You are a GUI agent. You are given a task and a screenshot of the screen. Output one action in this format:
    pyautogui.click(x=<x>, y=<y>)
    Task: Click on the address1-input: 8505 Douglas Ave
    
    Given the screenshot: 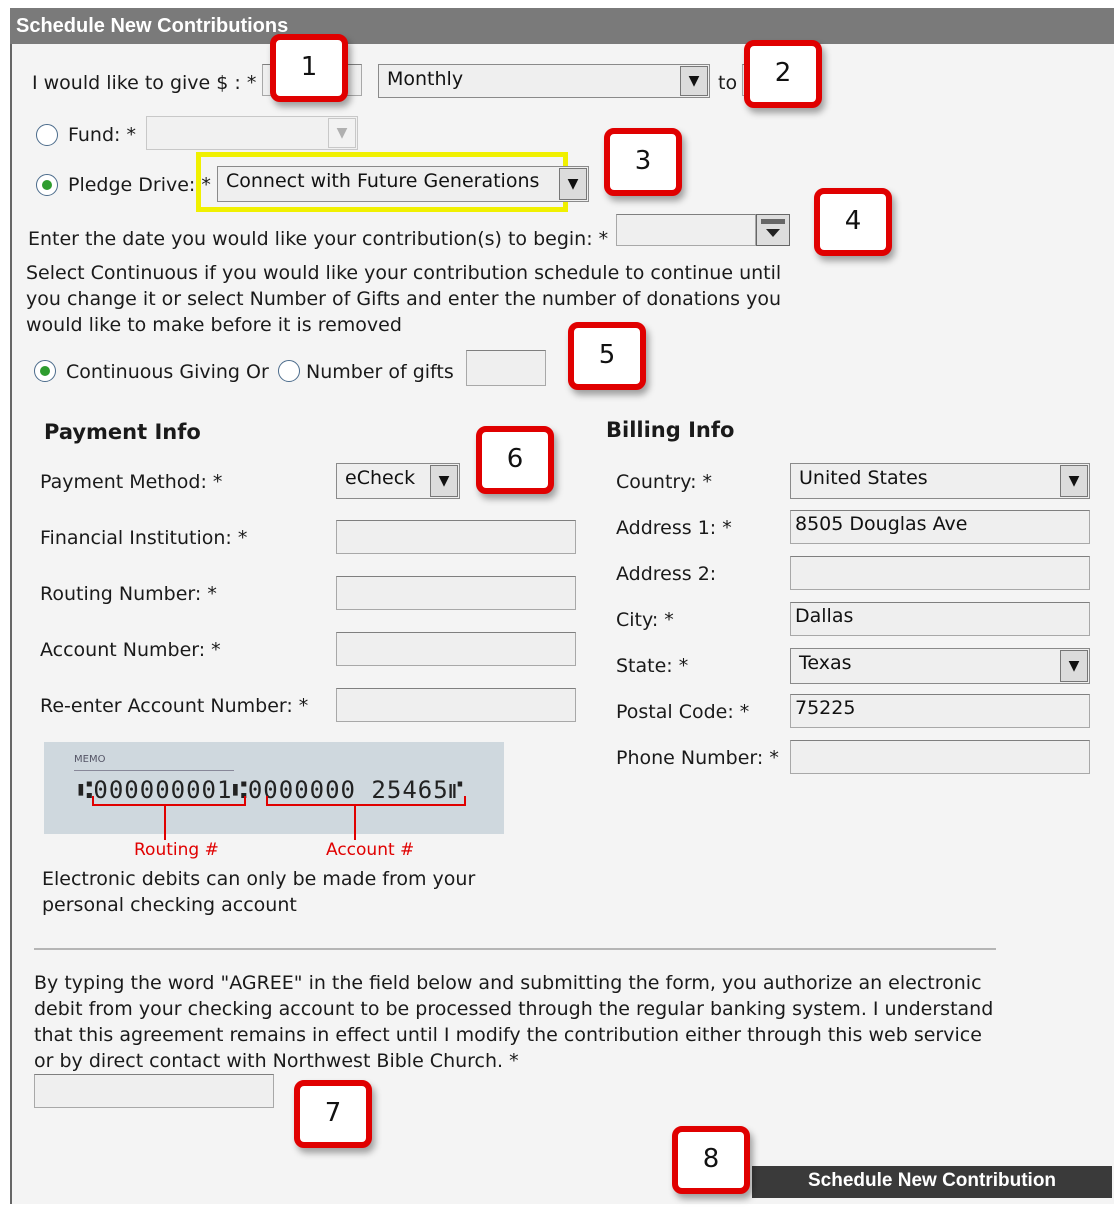 What is the action you would take?
    pyautogui.click(x=940, y=527)
    